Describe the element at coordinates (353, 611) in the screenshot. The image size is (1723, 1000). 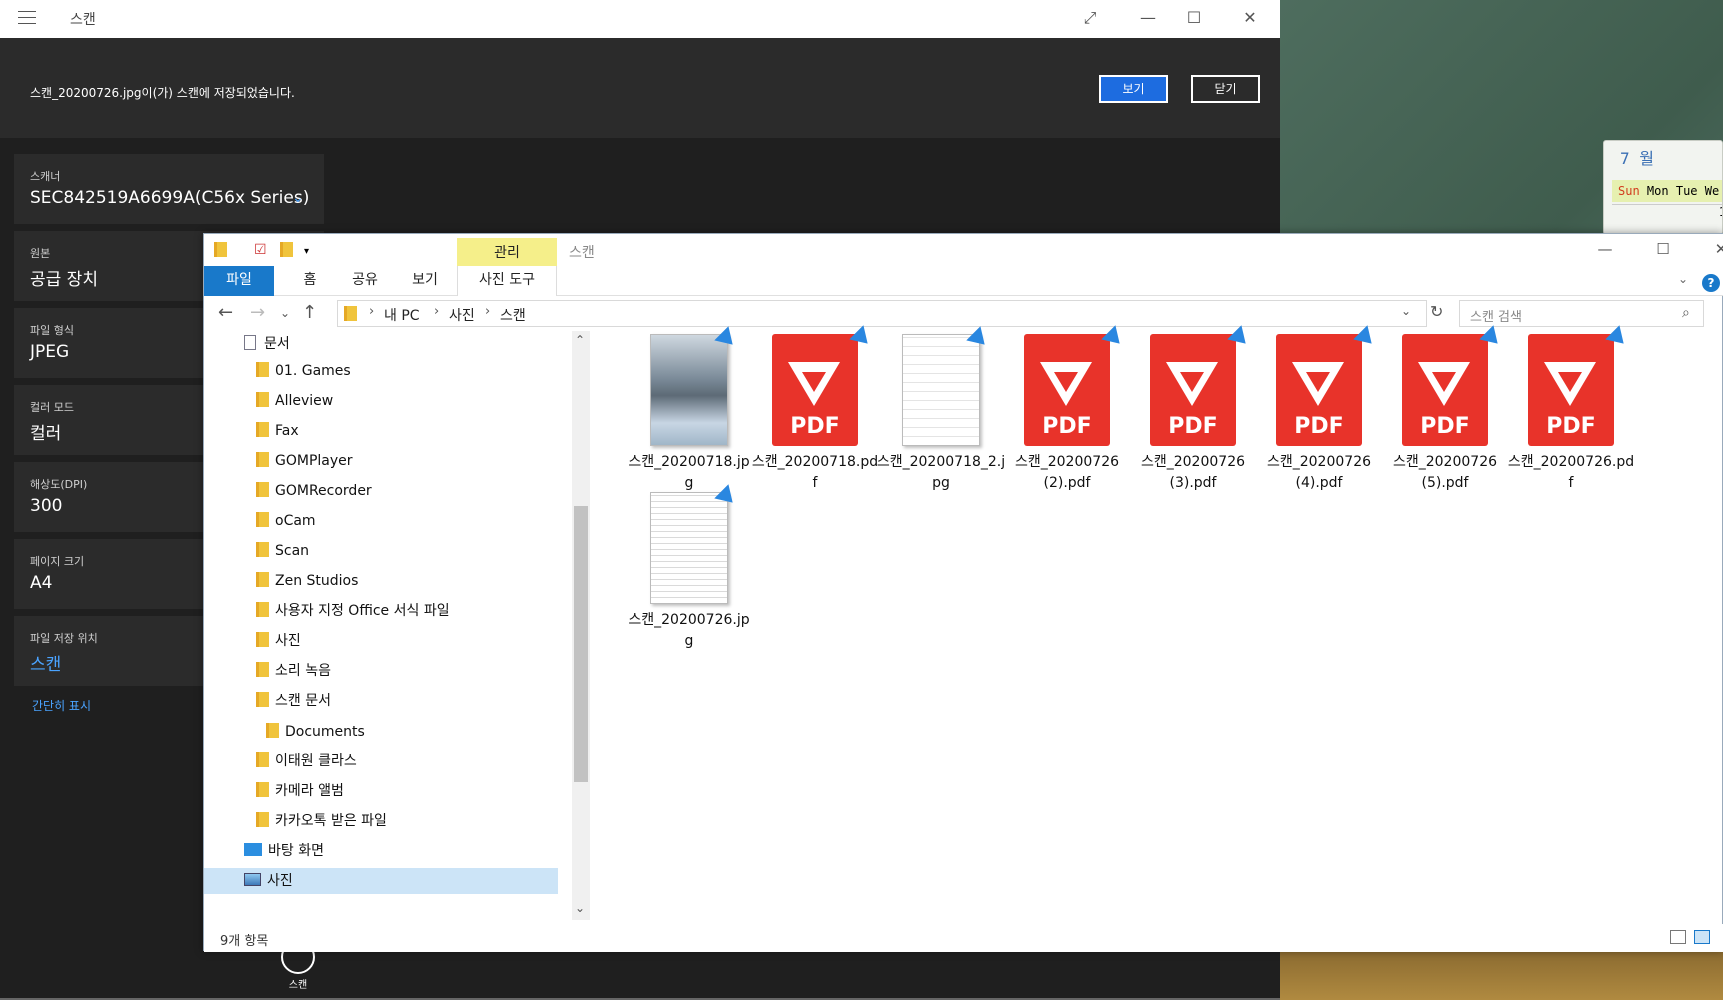
I see `nav-item-office-templates: 사용자 지정 Office 서식 파일` at that location.